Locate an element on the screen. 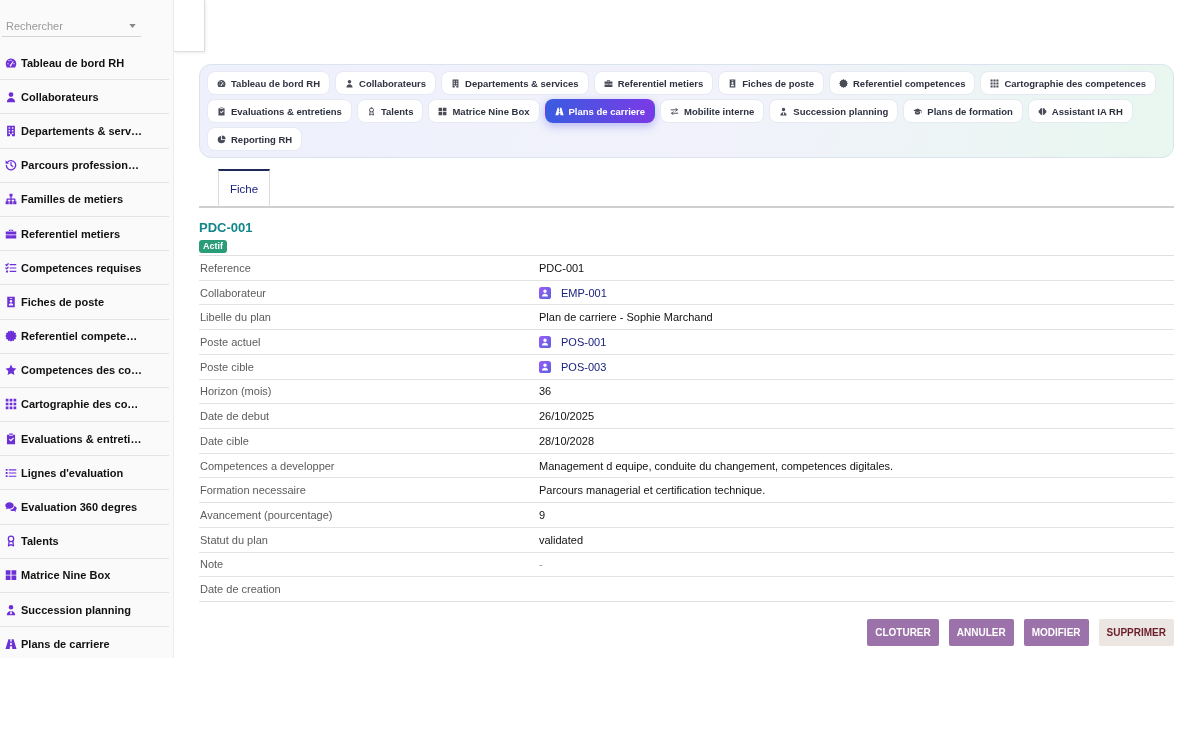  field-value: - is located at coordinates (541, 564).